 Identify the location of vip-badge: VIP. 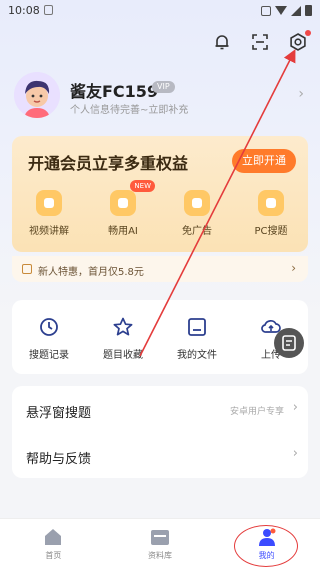
(163, 87).